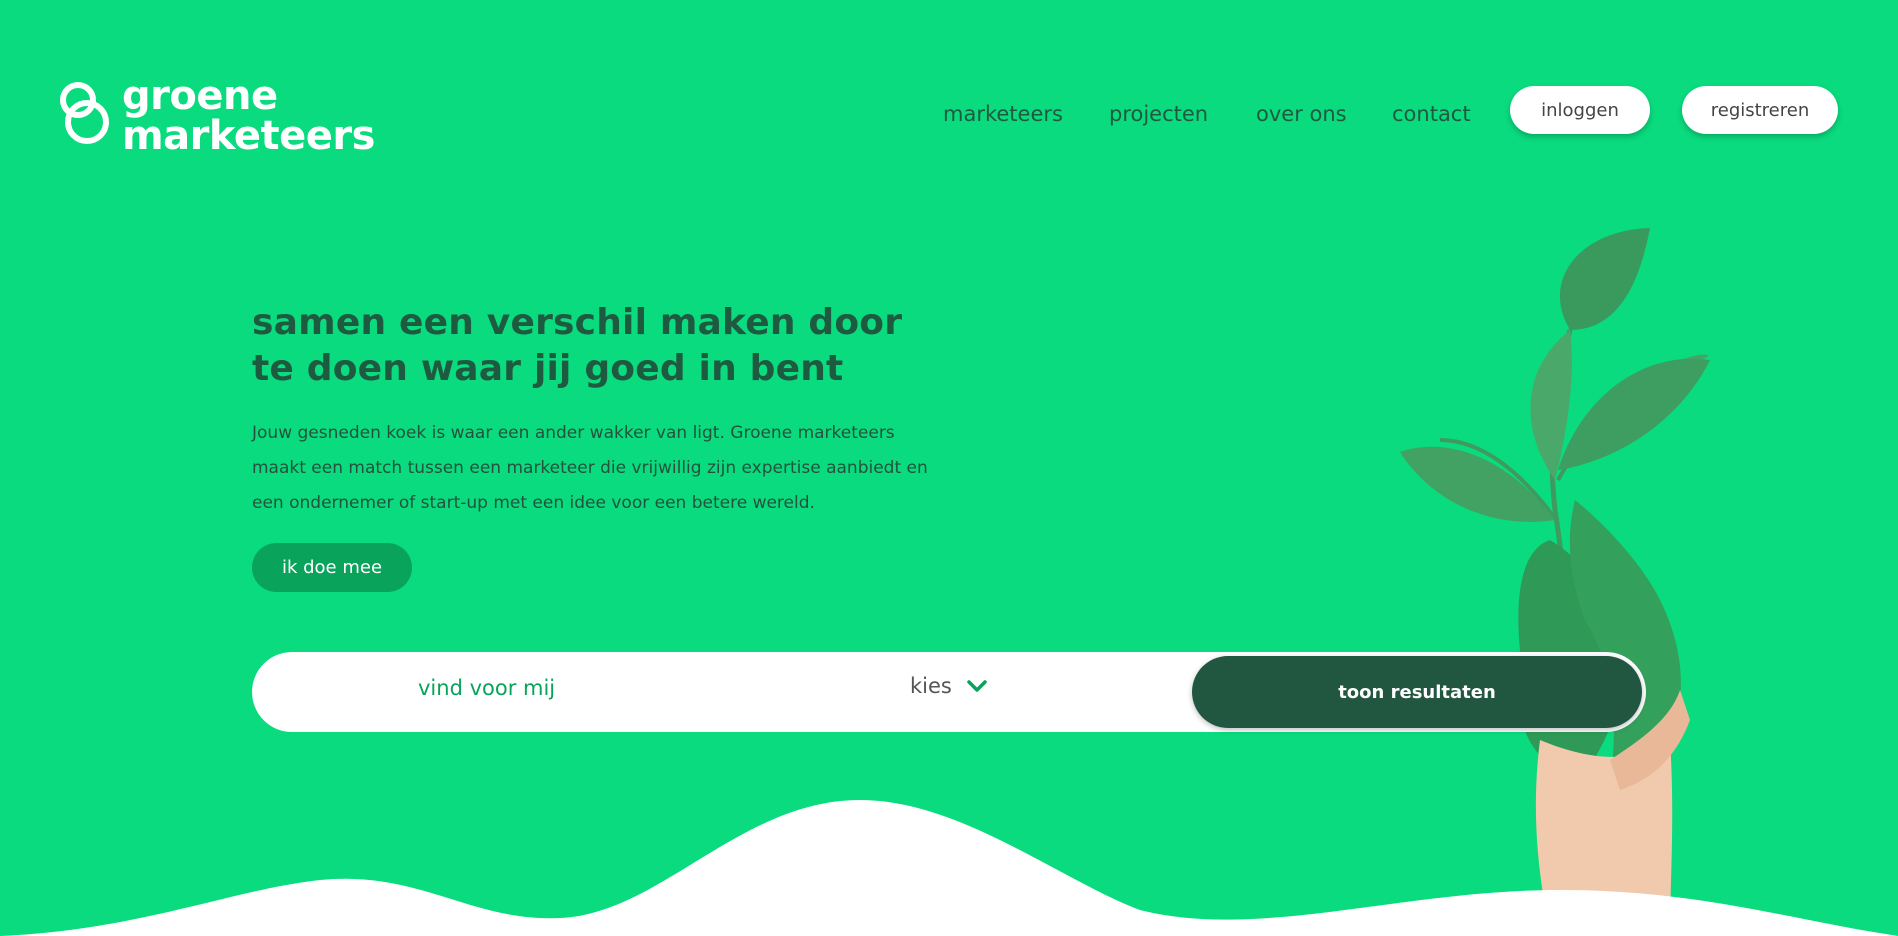  I want to click on search-bar: vind voor mij kies toon resultaten, so click(949, 692).